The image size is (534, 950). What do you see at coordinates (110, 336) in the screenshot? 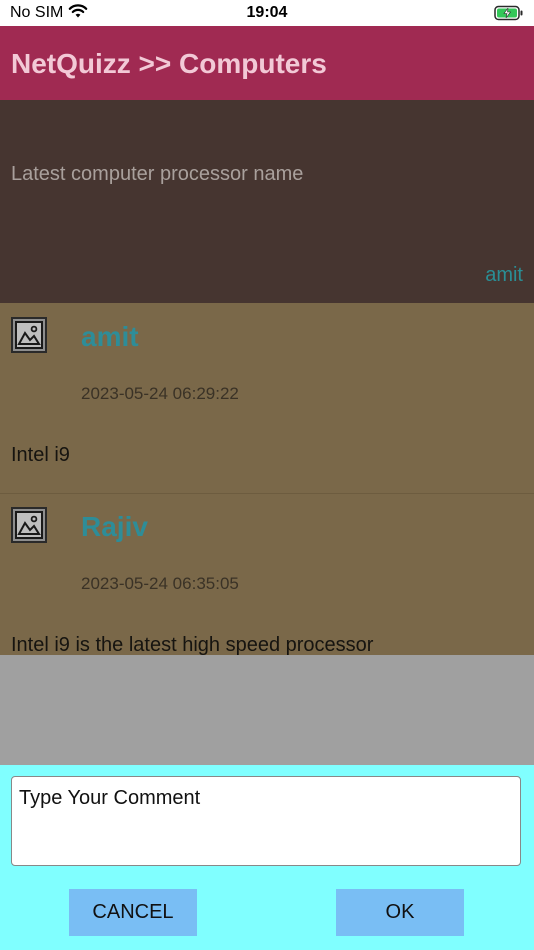
I see `comment-author: amit` at bounding box center [110, 336].